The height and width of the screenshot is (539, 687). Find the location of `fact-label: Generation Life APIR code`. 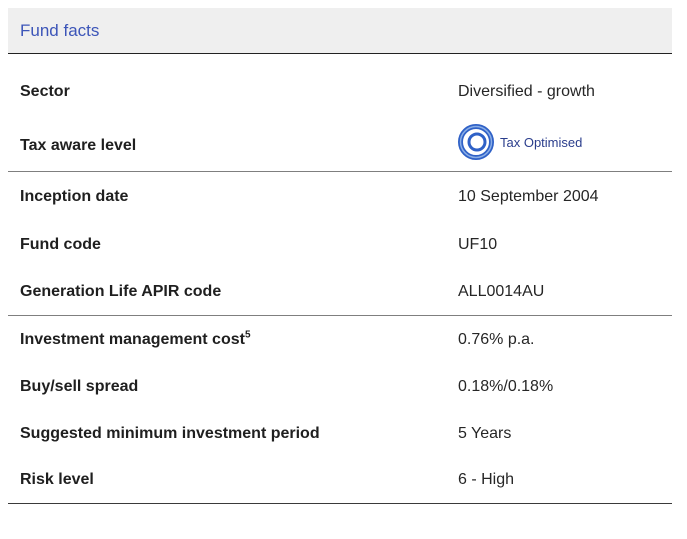

fact-label: Generation Life APIR code is located at coordinates (121, 291).